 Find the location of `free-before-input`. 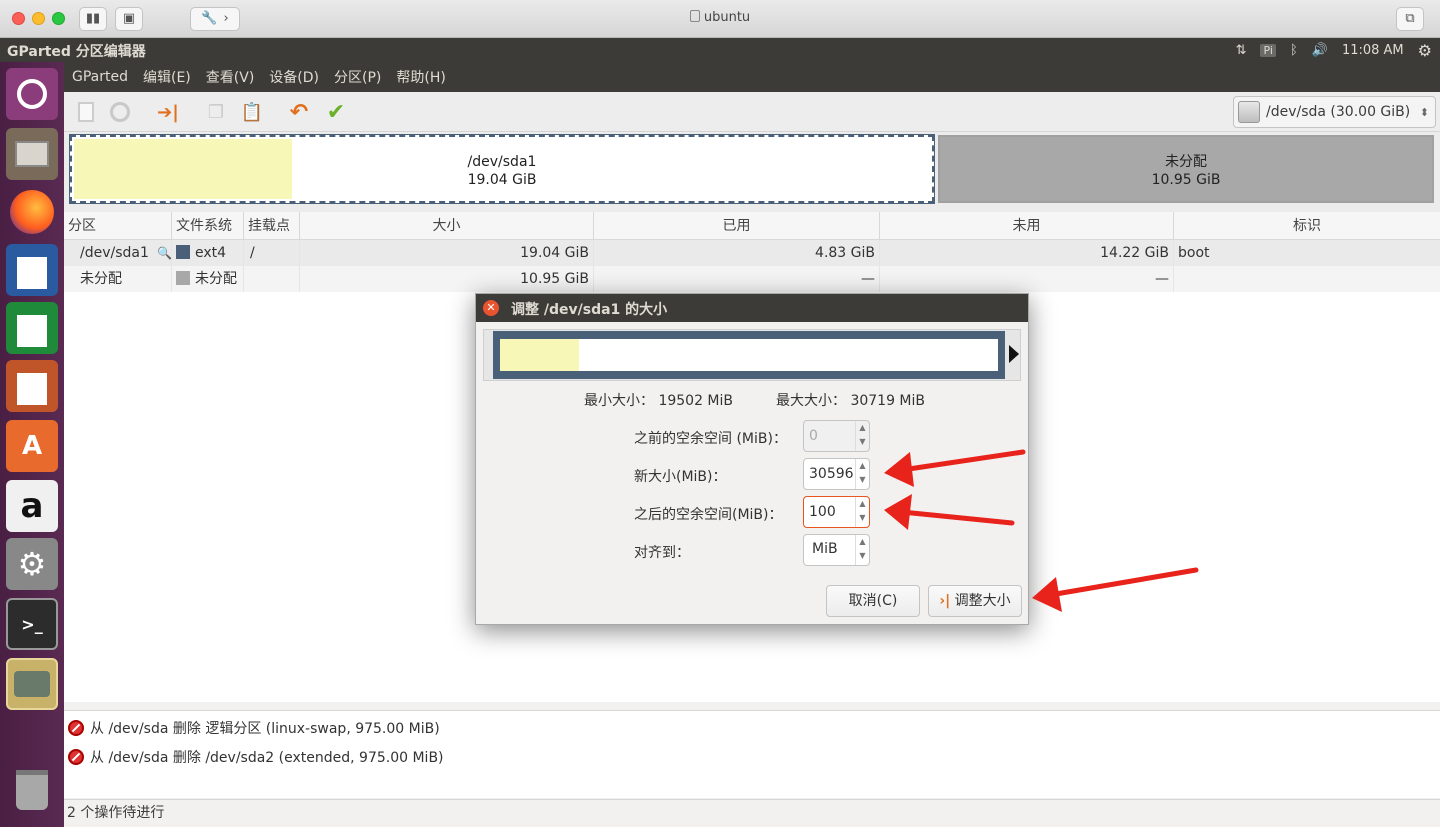

free-before-input is located at coordinates (830, 436).